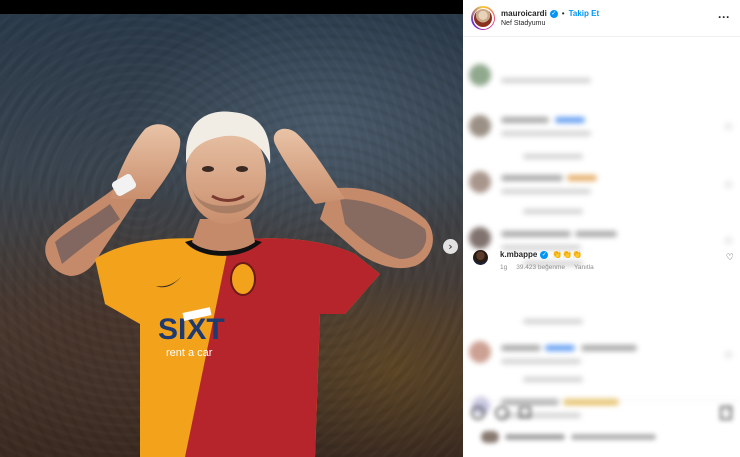 This screenshot has width=740, height=457. I want to click on post-action-bar, so click(601, 428).